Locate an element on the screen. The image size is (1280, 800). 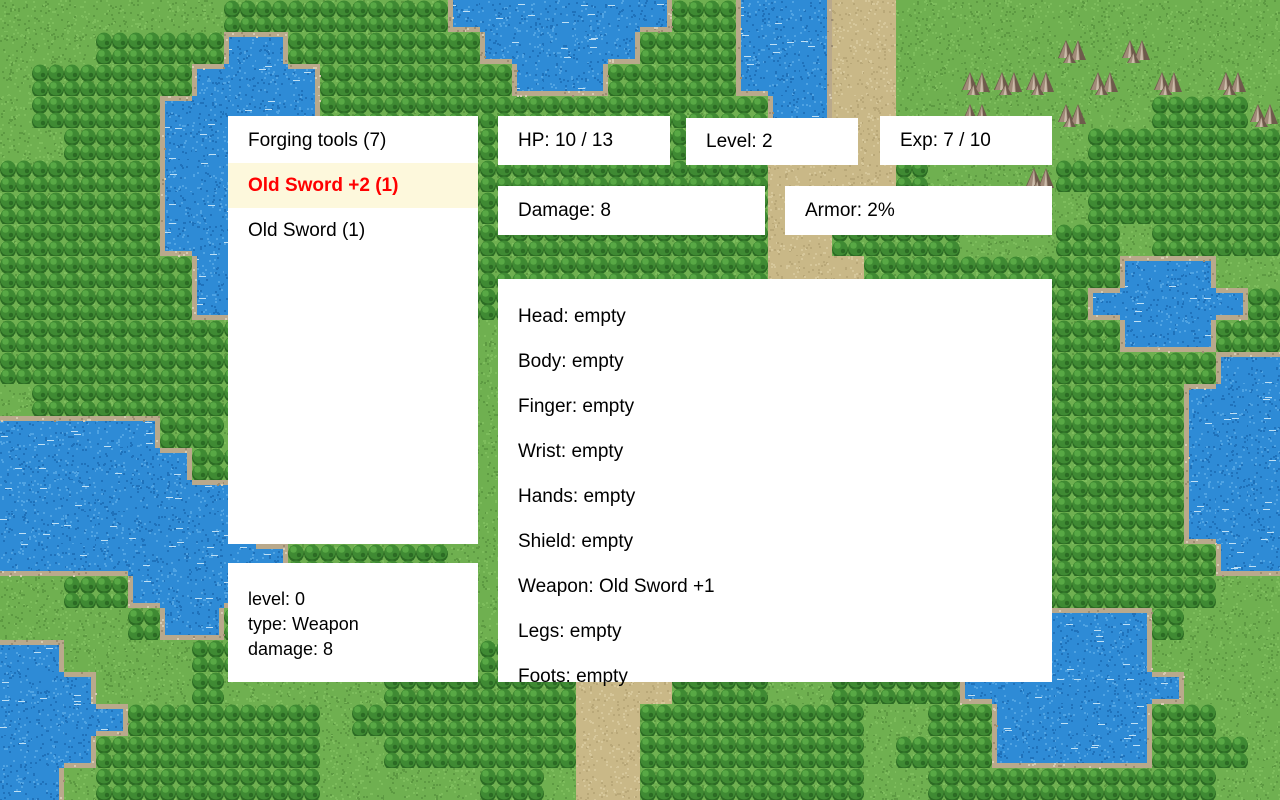
stat-exp: Exp: 7 / 10 is located at coordinates (966, 140).